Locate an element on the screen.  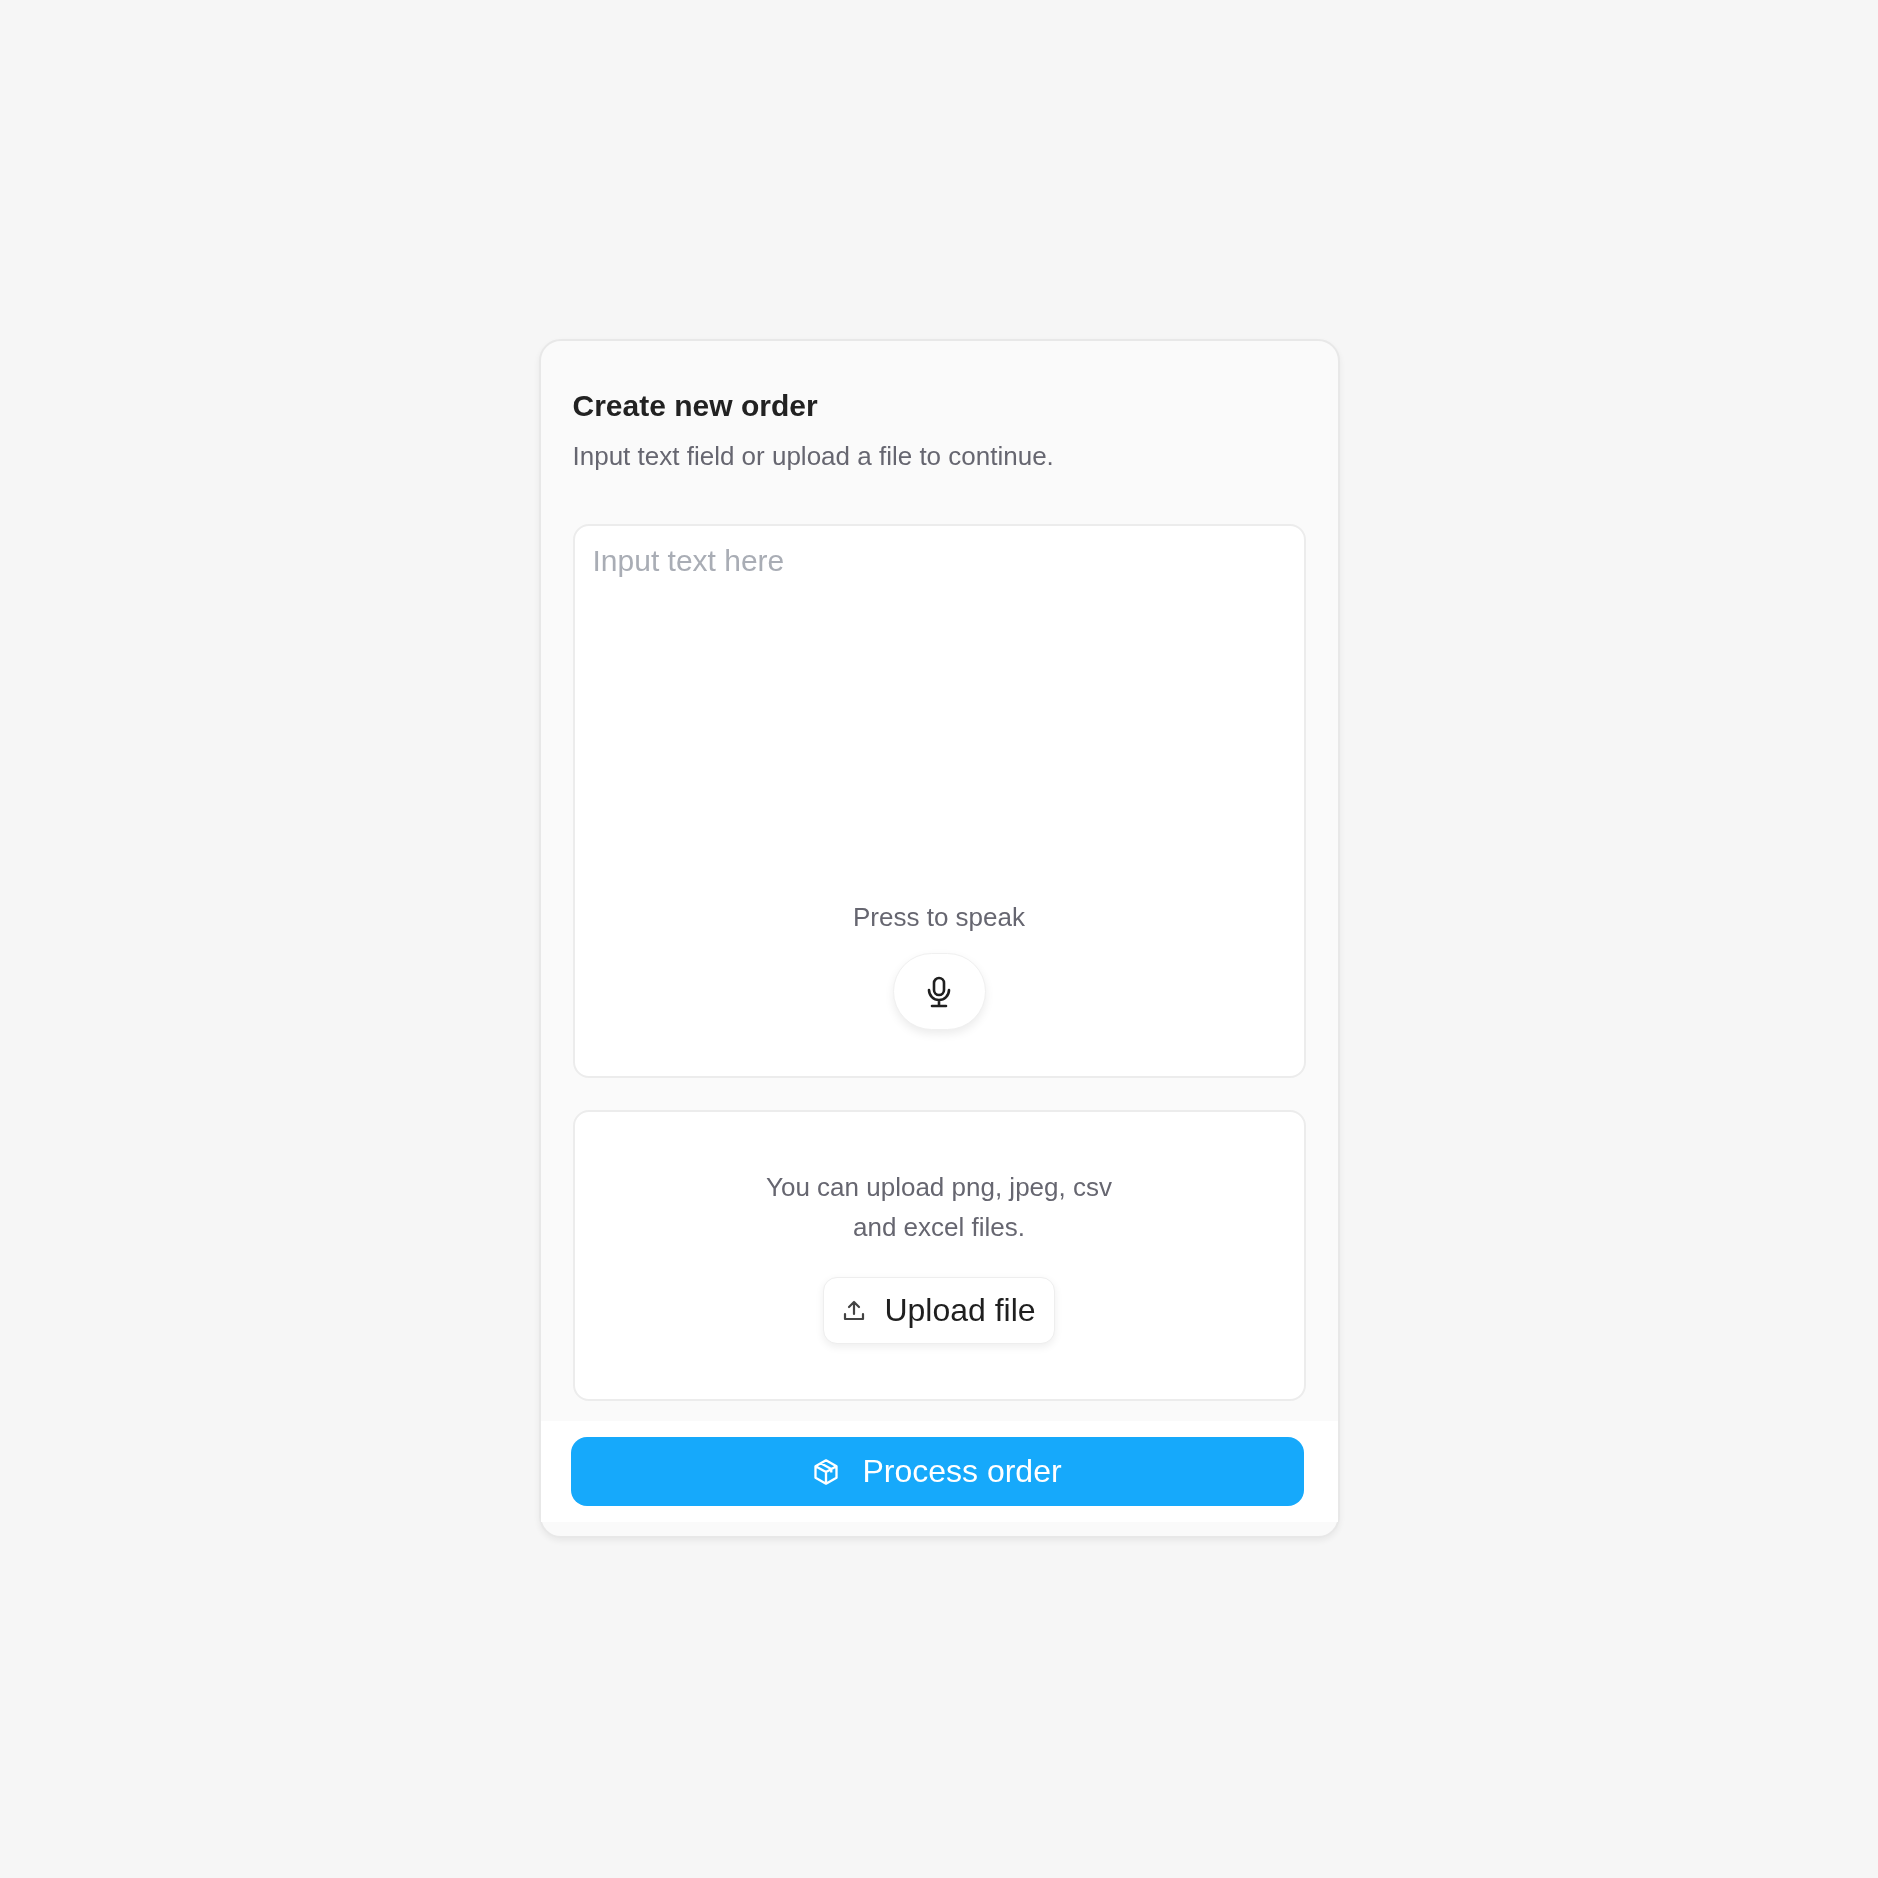
upload-icon is located at coordinates (854, 1310).